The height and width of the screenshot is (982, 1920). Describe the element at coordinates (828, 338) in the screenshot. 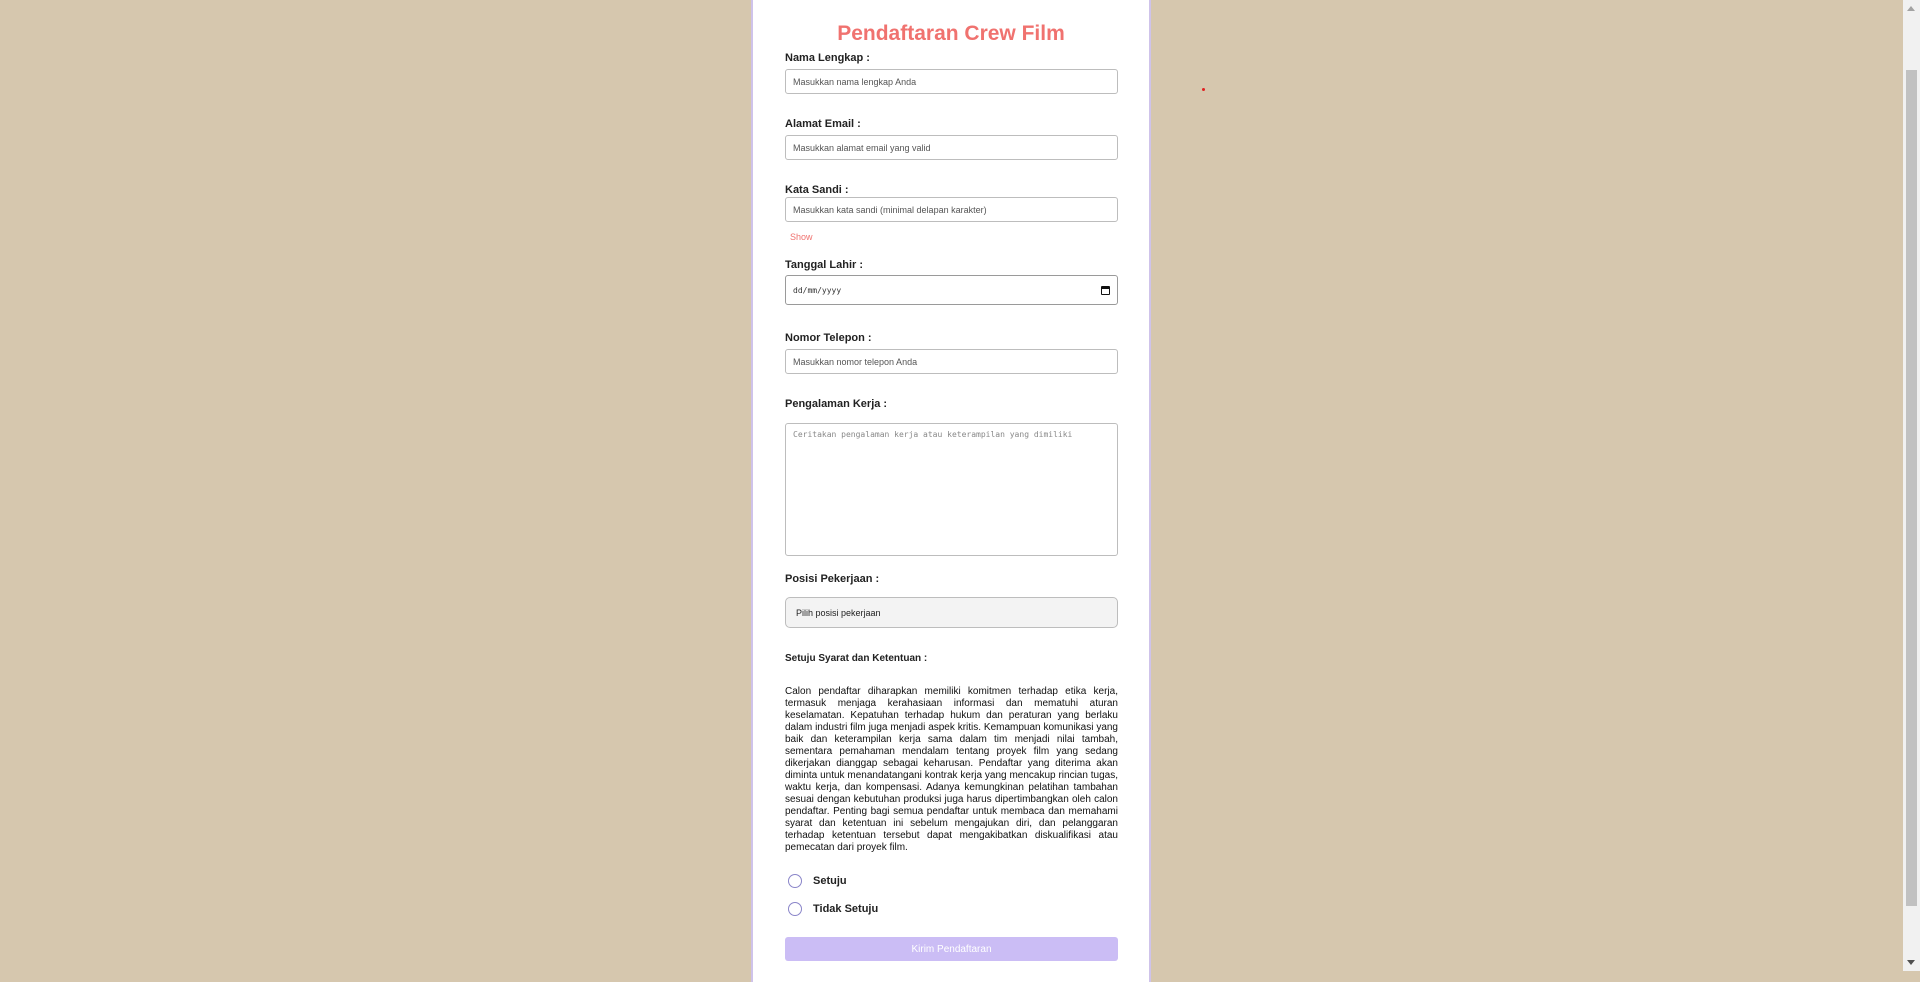

I see `phone-label: Nomor Telepon :` at that location.